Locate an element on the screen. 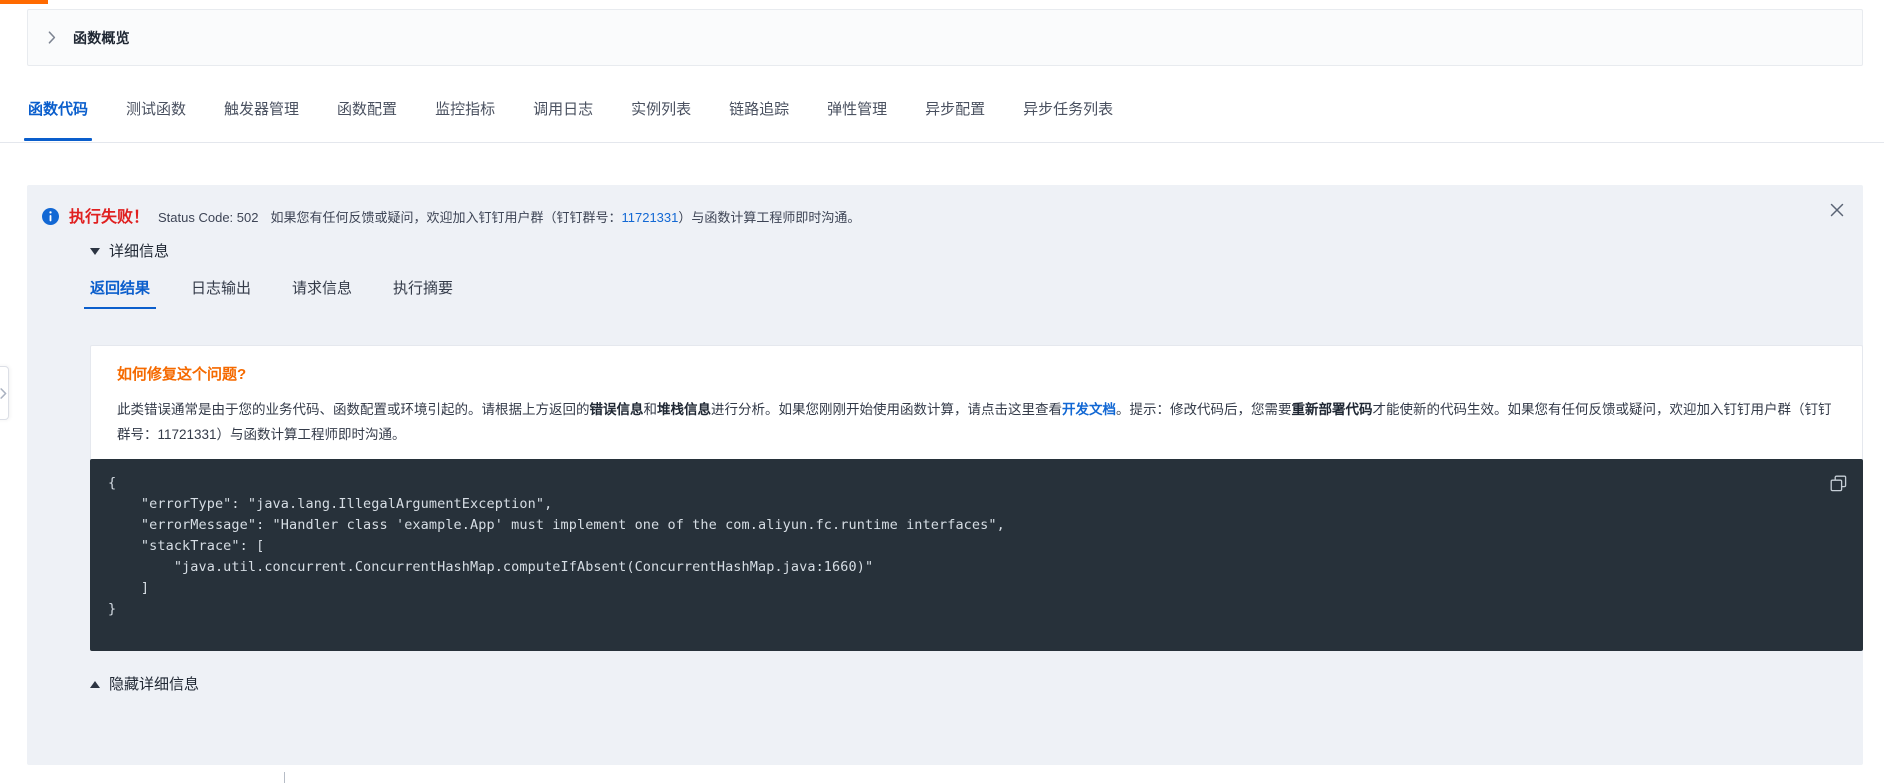  alert-message-suffix: ）与函数计算工程师即时沟通。 is located at coordinates (769, 217).